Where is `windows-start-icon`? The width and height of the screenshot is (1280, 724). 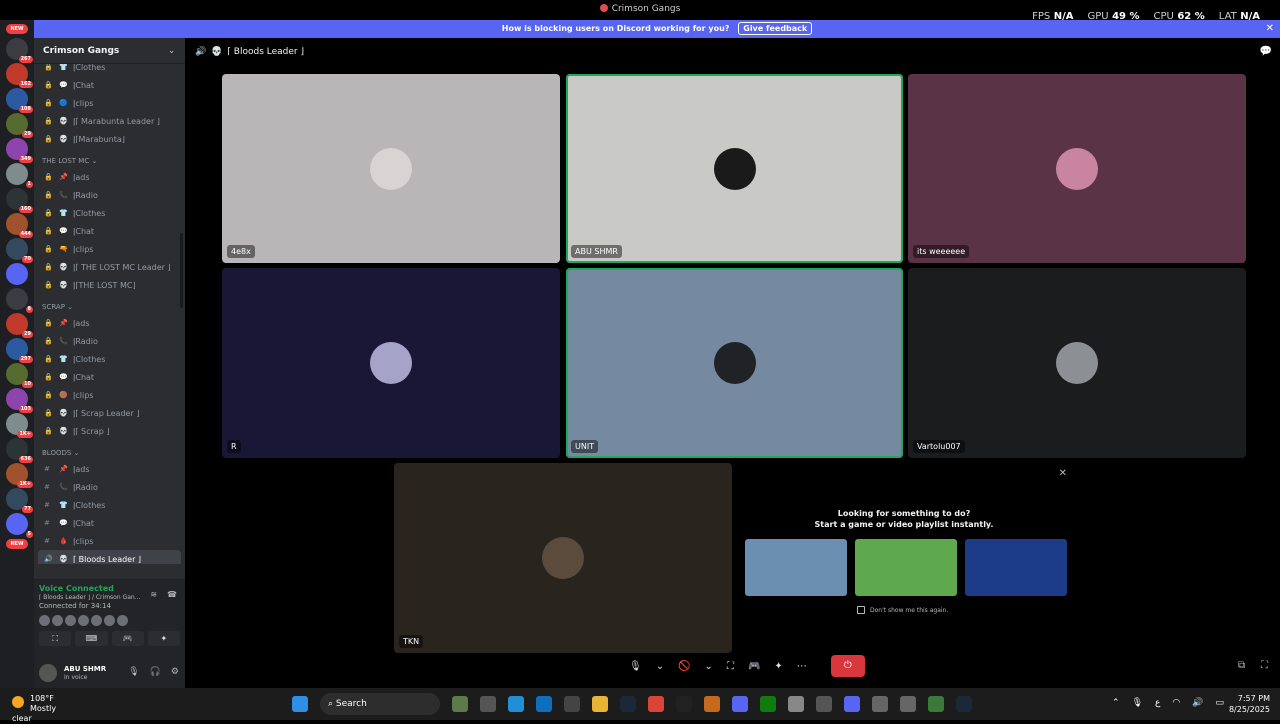 windows-start-icon is located at coordinates (300, 704).